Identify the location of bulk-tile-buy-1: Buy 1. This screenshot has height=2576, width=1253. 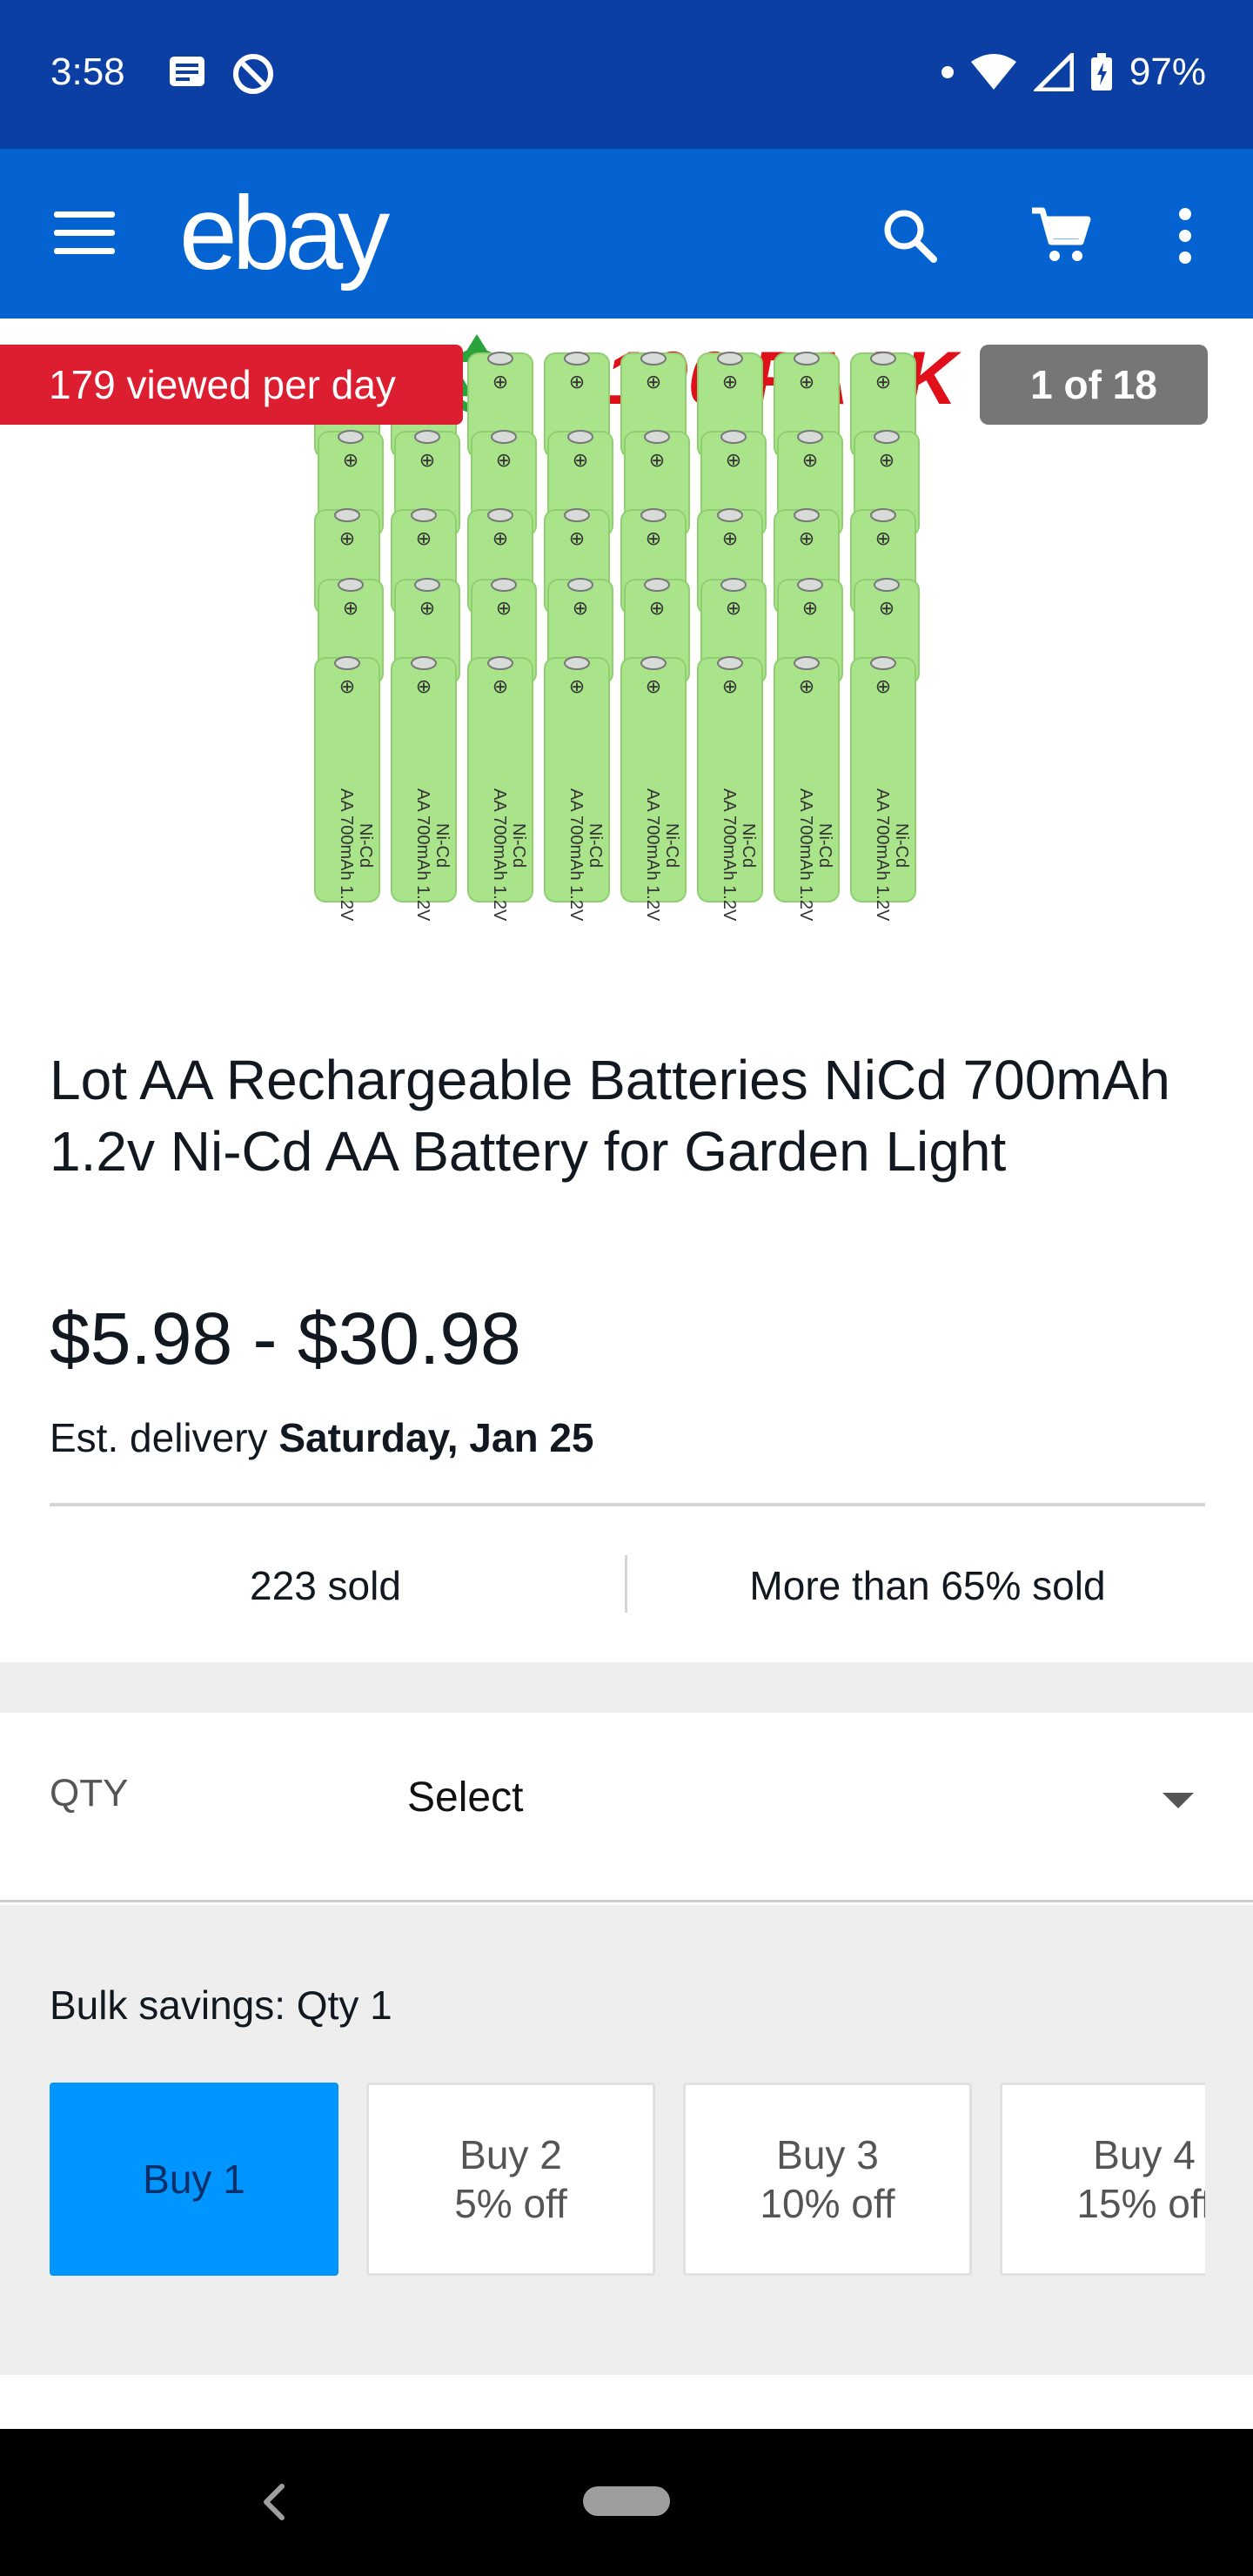
(194, 2179).